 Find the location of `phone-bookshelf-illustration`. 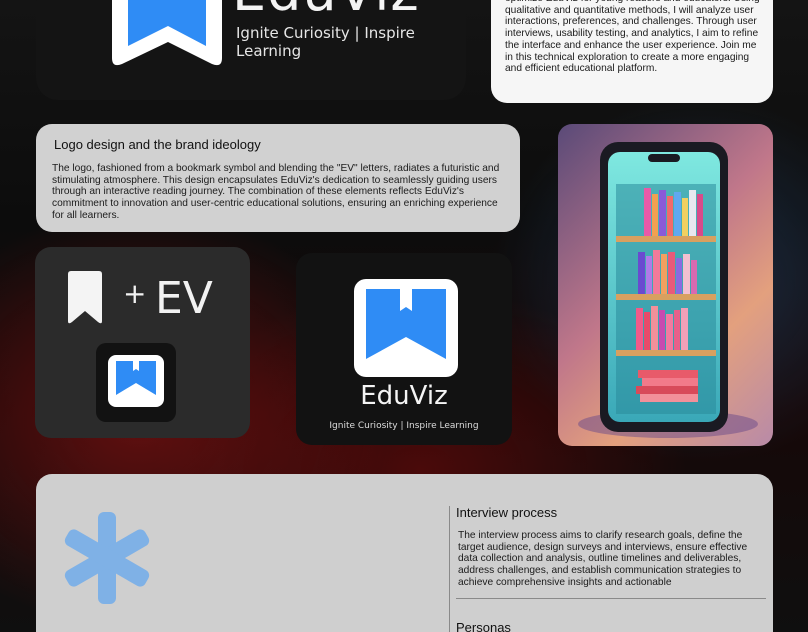

phone-bookshelf-illustration is located at coordinates (665, 285).